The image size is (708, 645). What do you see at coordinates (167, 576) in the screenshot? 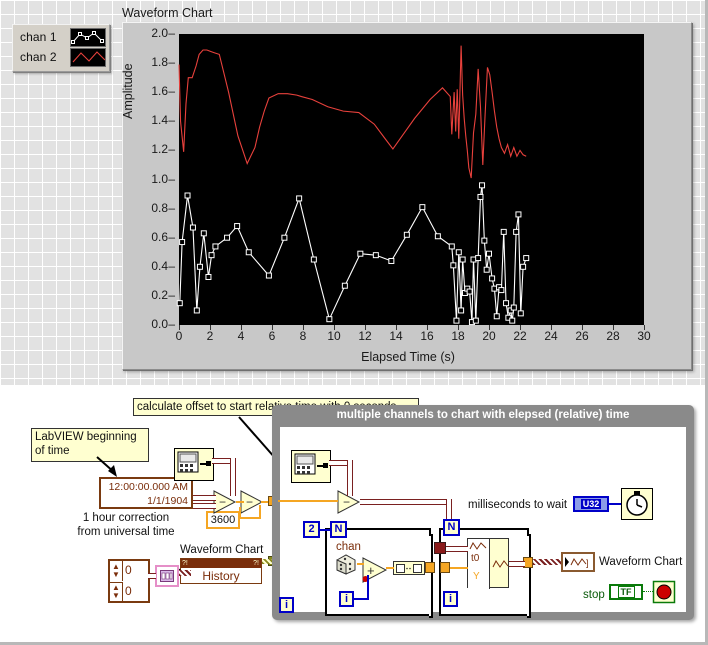
I see `array-to-cluster-icon` at bounding box center [167, 576].